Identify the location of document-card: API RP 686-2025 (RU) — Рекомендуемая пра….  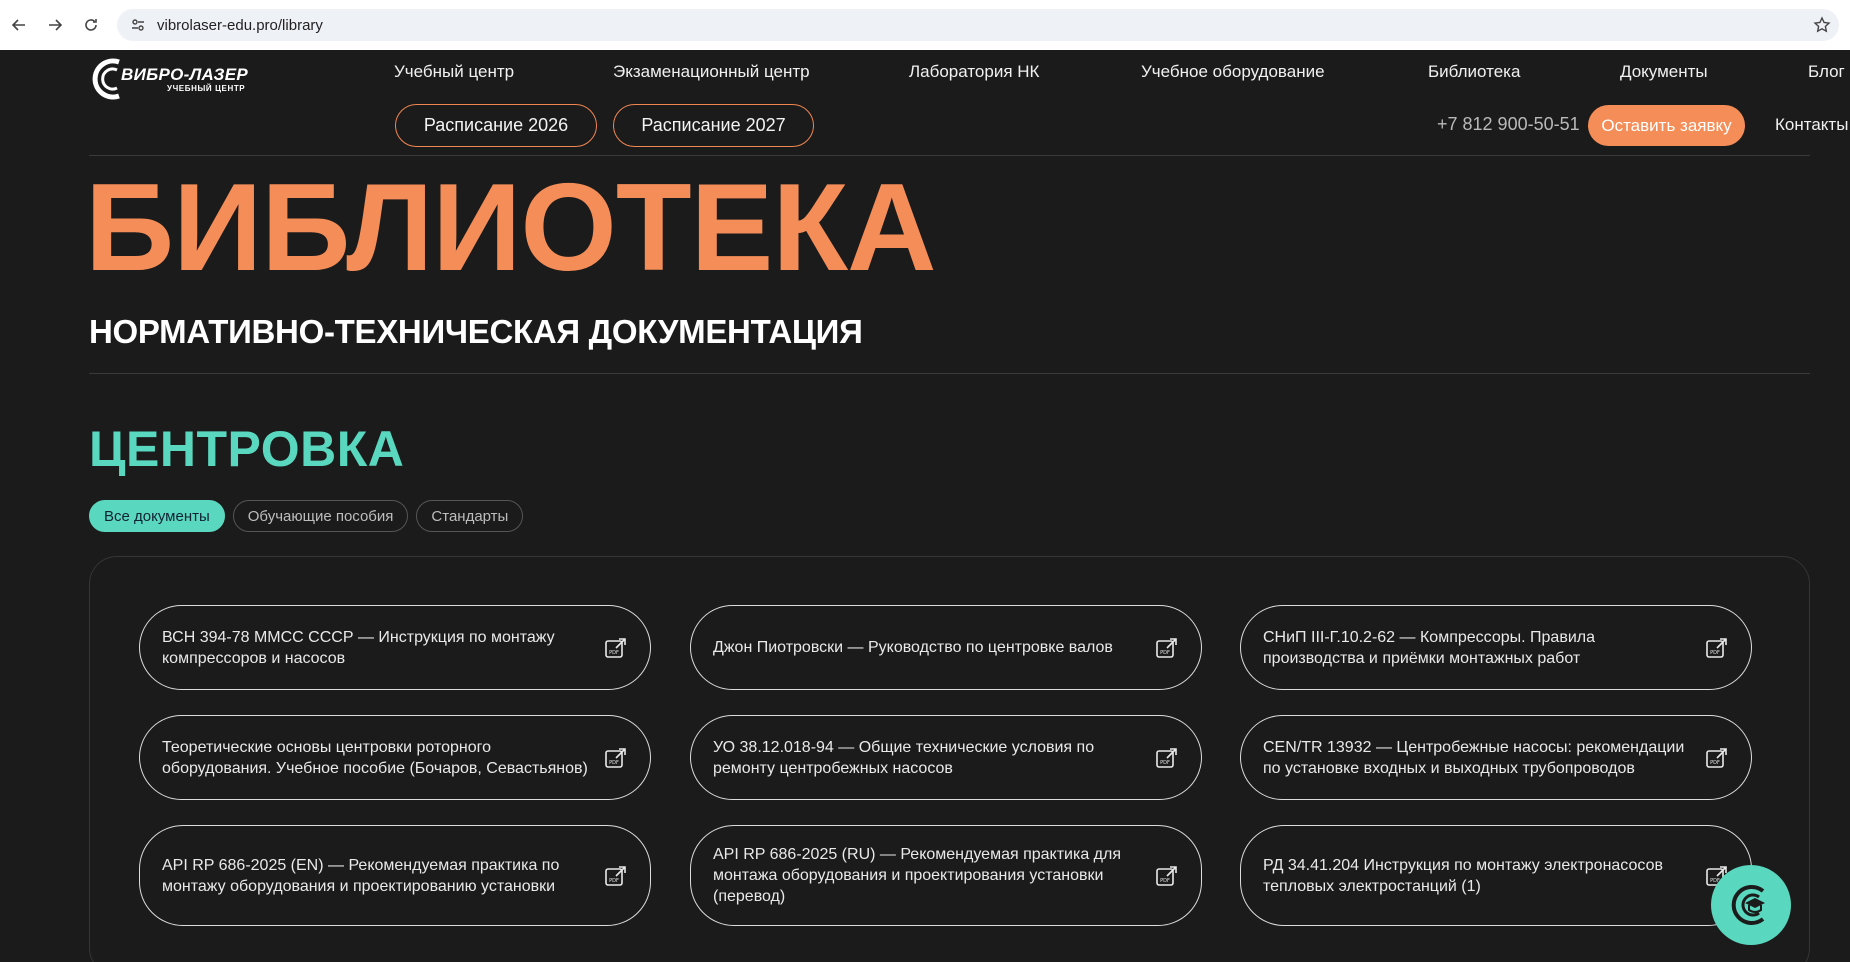
(946, 875).